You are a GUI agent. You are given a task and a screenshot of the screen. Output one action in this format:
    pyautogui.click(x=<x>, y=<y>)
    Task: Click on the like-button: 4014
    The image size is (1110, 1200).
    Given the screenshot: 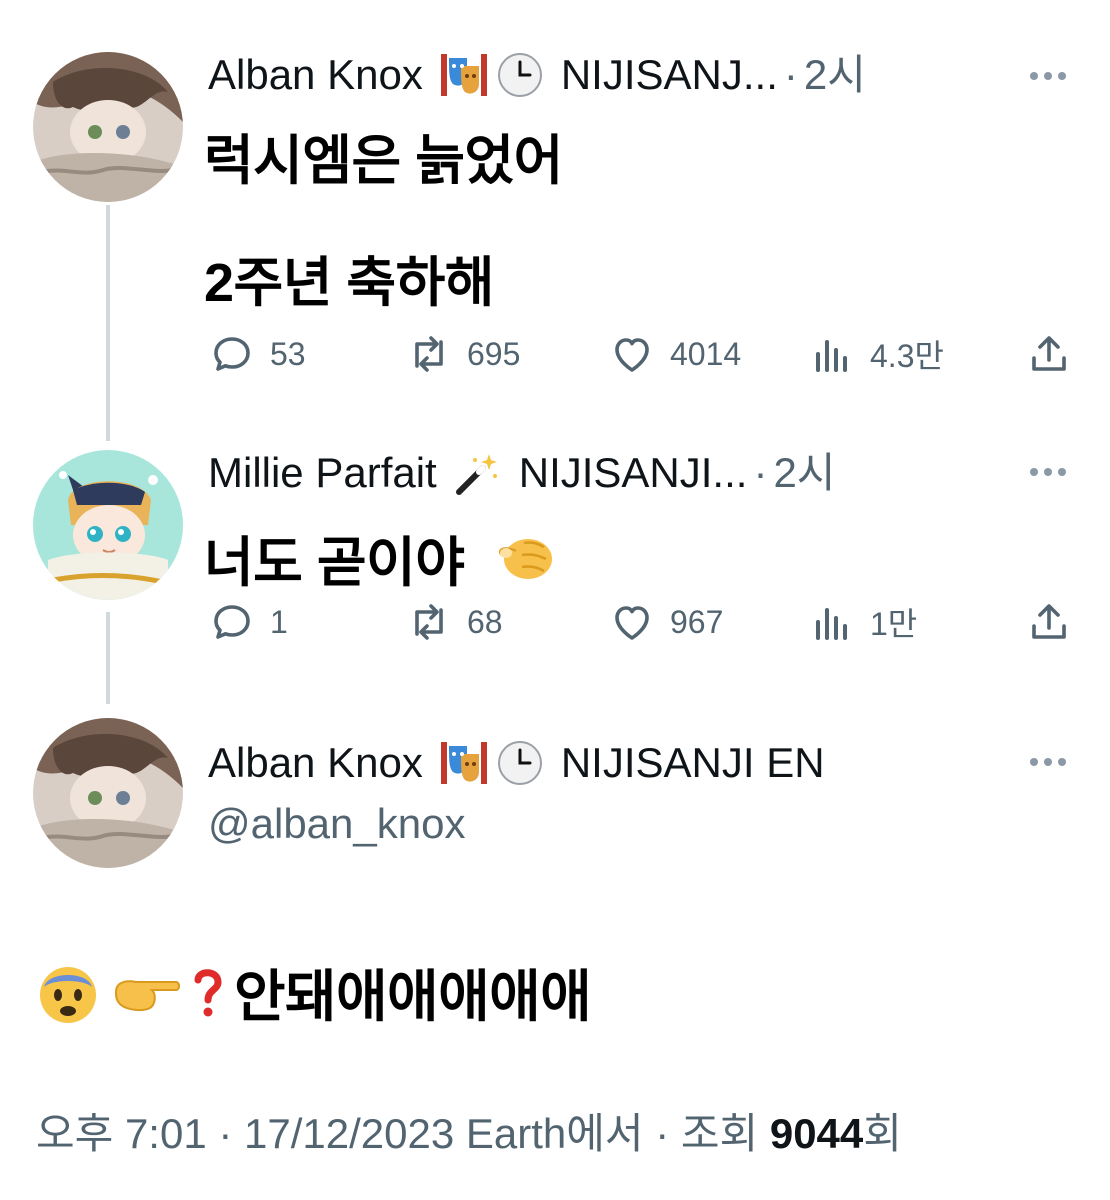 What is the action you would take?
    pyautogui.click(x=674, y=354)
    